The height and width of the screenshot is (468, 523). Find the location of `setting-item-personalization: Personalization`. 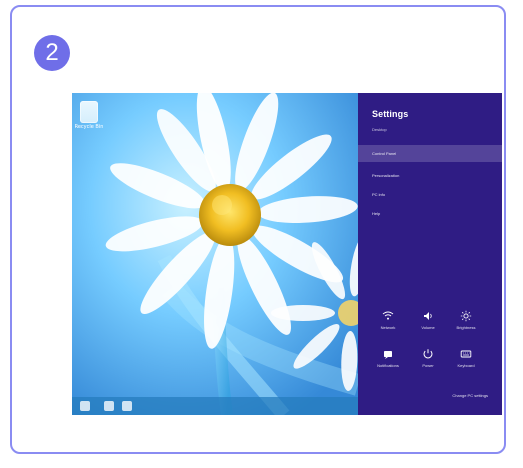

setting-item-personalization: Personalization is located at coordinates (385, 175).